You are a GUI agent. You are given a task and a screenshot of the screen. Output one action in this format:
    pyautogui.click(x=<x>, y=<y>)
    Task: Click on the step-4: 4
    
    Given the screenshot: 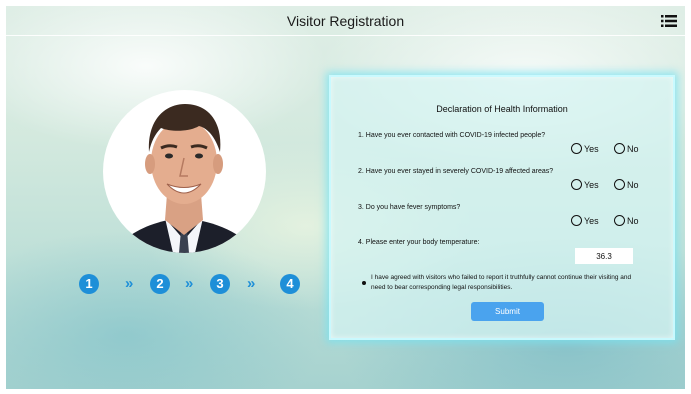 What is the action you would take?
    pyautogui.click(x=290, y=284)
    